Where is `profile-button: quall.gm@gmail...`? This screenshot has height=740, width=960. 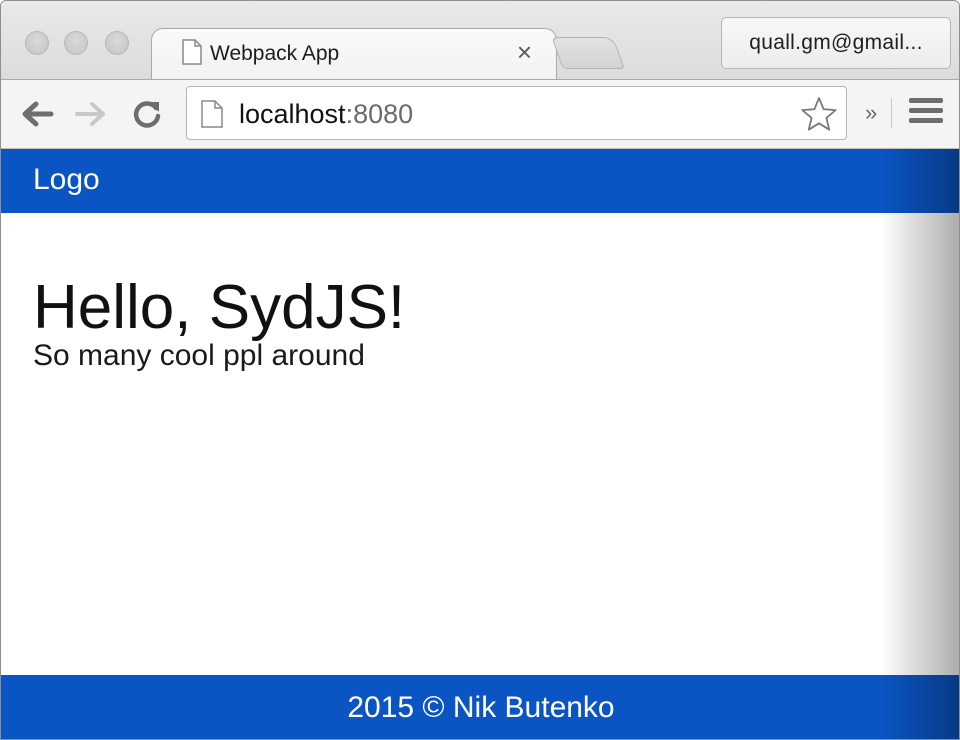 profile-button: quall.gm@gmail... is located at coordinates (836, 43).